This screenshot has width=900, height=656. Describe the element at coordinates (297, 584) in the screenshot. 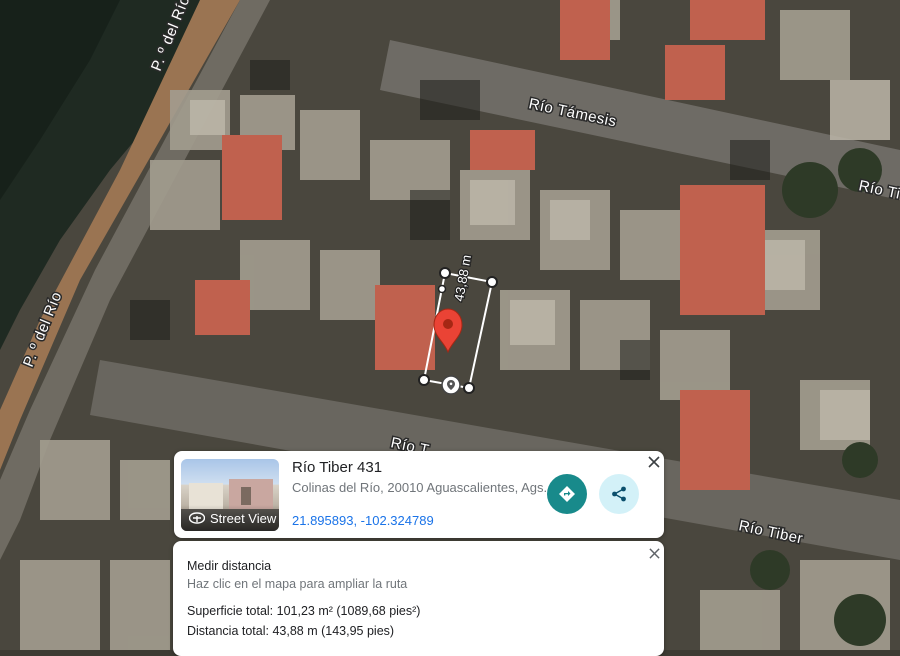

I see `measure-hint: Haz clic en el mapa para ampliar la ruta` at that location.